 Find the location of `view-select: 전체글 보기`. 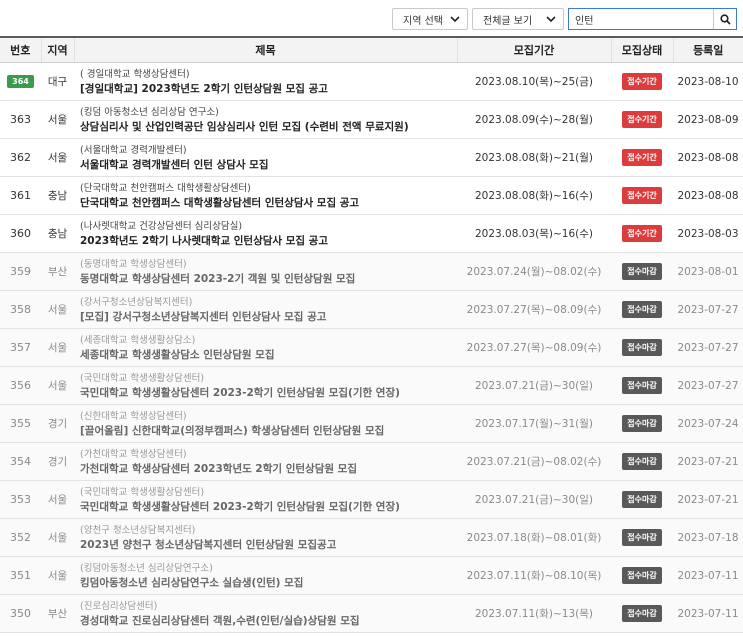

view-select: 전체글 보기 is located at coordinates (518, 19).